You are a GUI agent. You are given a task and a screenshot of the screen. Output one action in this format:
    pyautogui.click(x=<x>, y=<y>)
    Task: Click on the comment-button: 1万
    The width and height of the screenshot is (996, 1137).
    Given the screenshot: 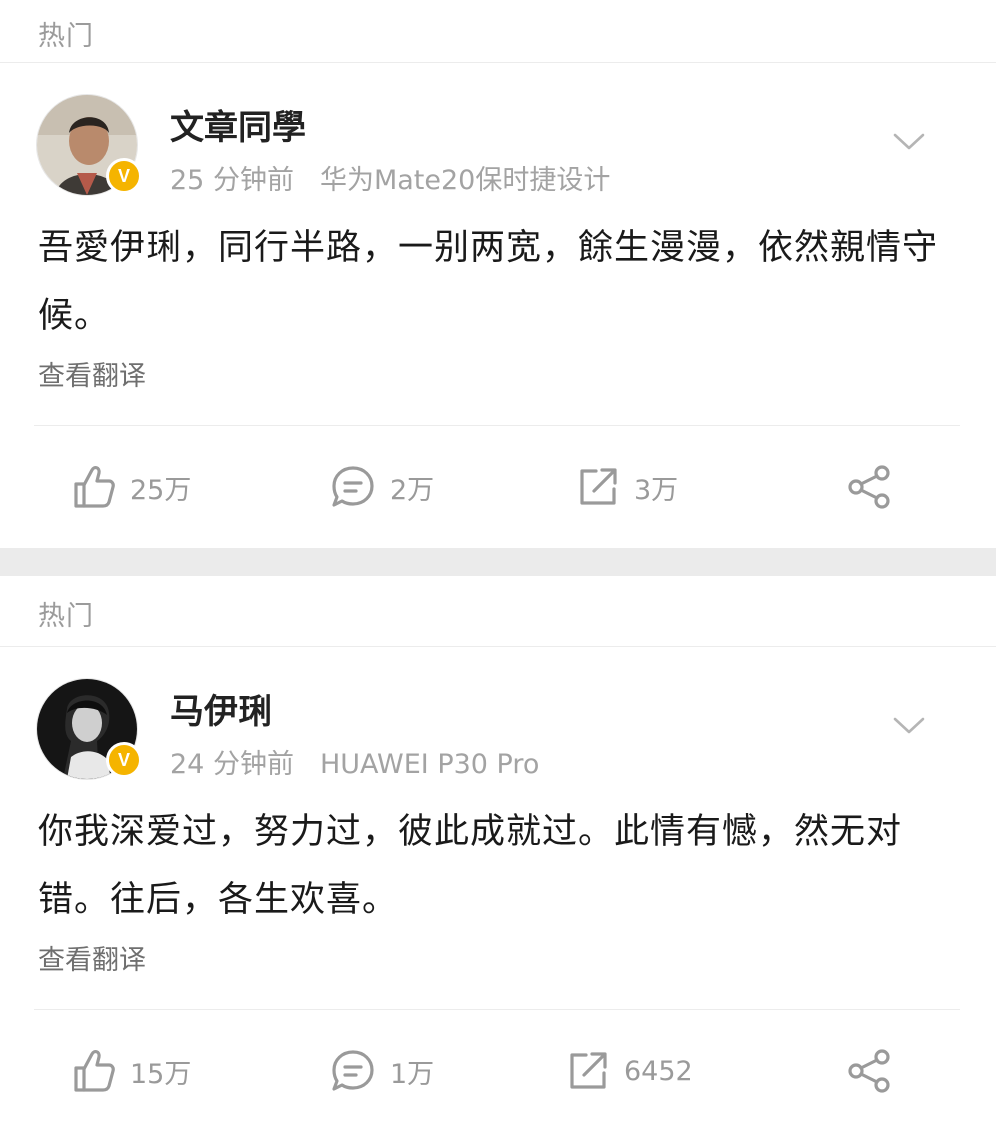 What is the action you would take?
    pyautogui.click(x=382, y=1071)
    